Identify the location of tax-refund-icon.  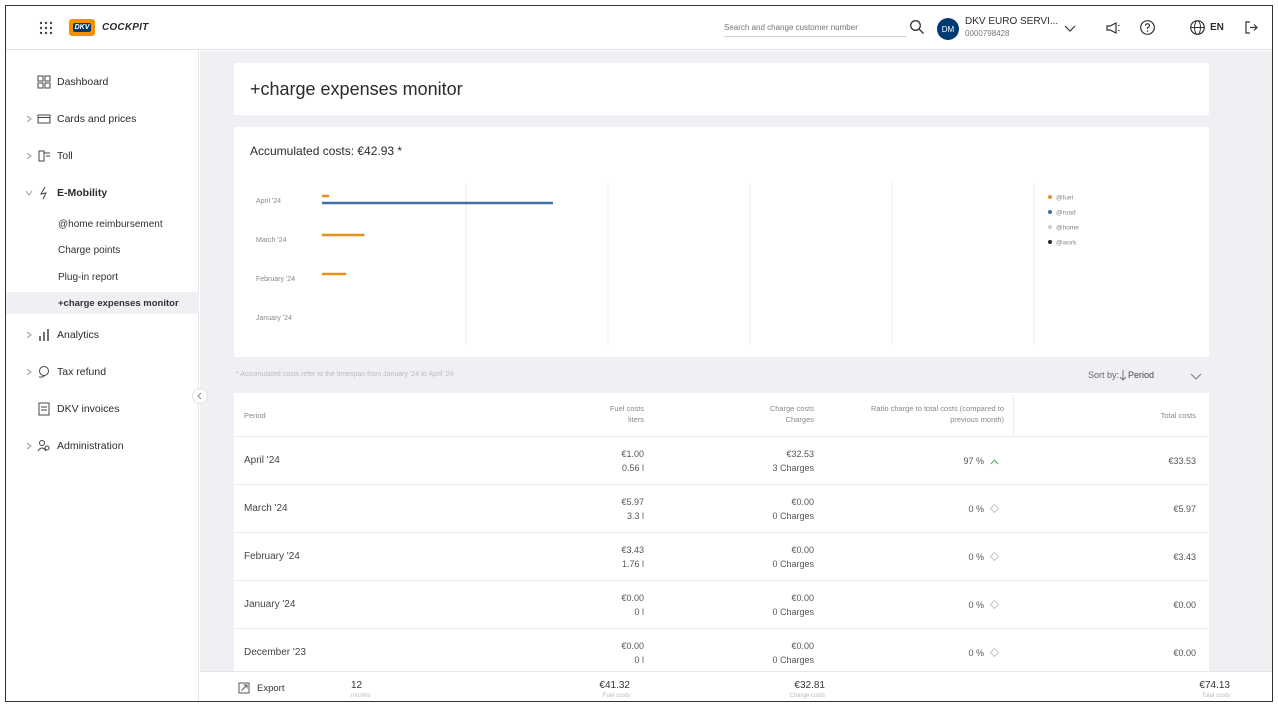
(44, 372).